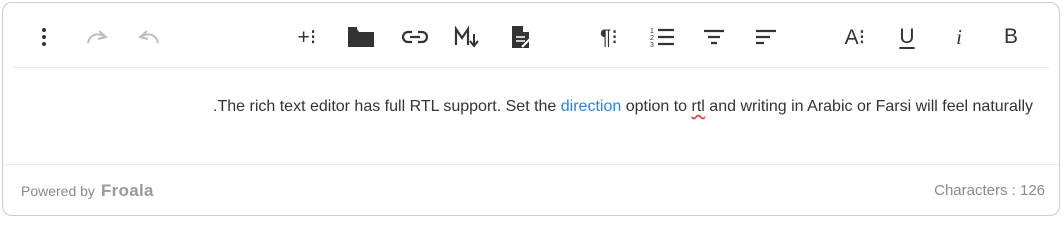 This screenshot has width=1064, height=240. I want to click on align-center-button, so click(714, 37).